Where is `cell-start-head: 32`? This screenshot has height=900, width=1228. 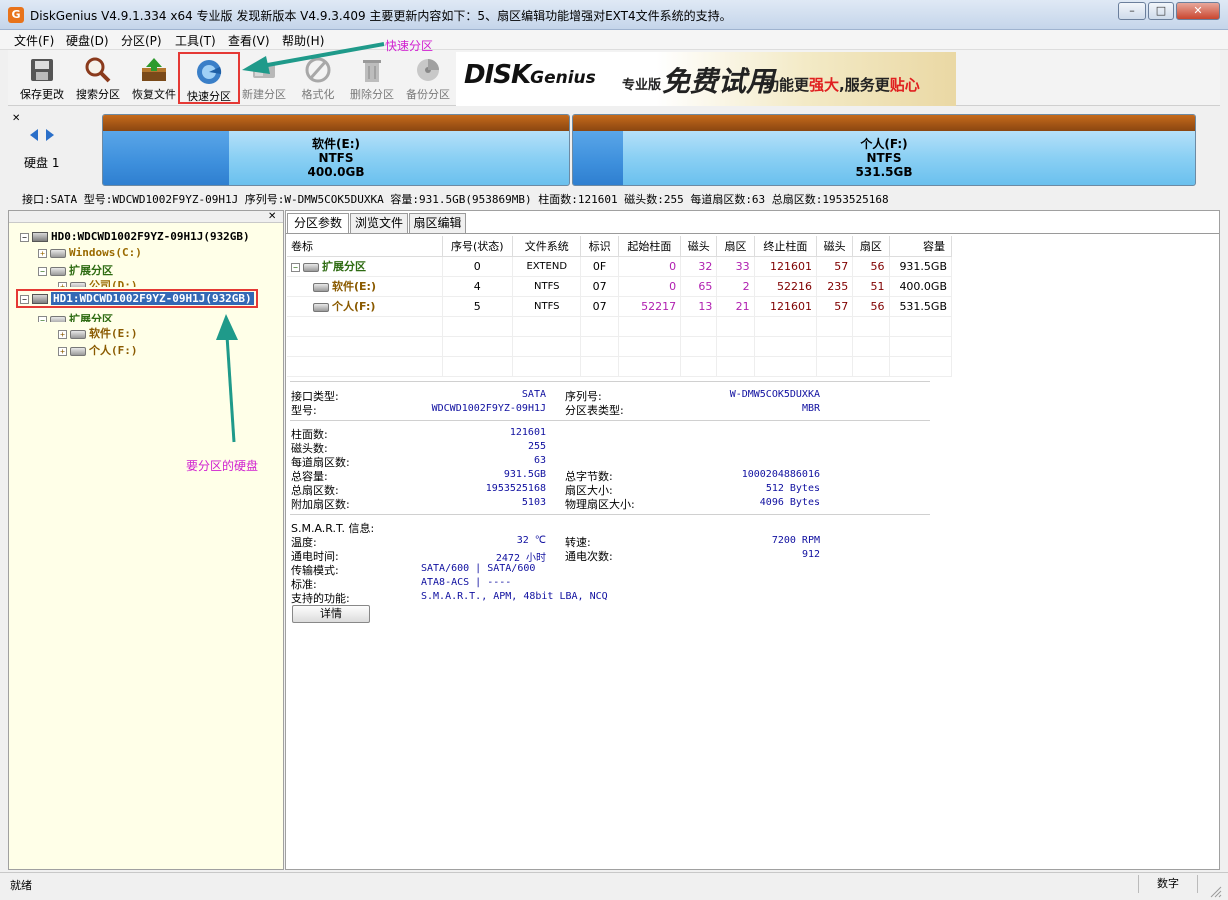
cell-start-head: 32 is located at coordinates (699, 266).